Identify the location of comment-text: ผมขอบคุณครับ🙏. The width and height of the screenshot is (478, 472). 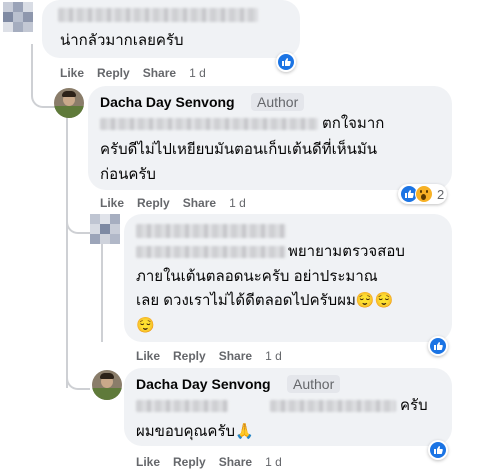
(195, 431).